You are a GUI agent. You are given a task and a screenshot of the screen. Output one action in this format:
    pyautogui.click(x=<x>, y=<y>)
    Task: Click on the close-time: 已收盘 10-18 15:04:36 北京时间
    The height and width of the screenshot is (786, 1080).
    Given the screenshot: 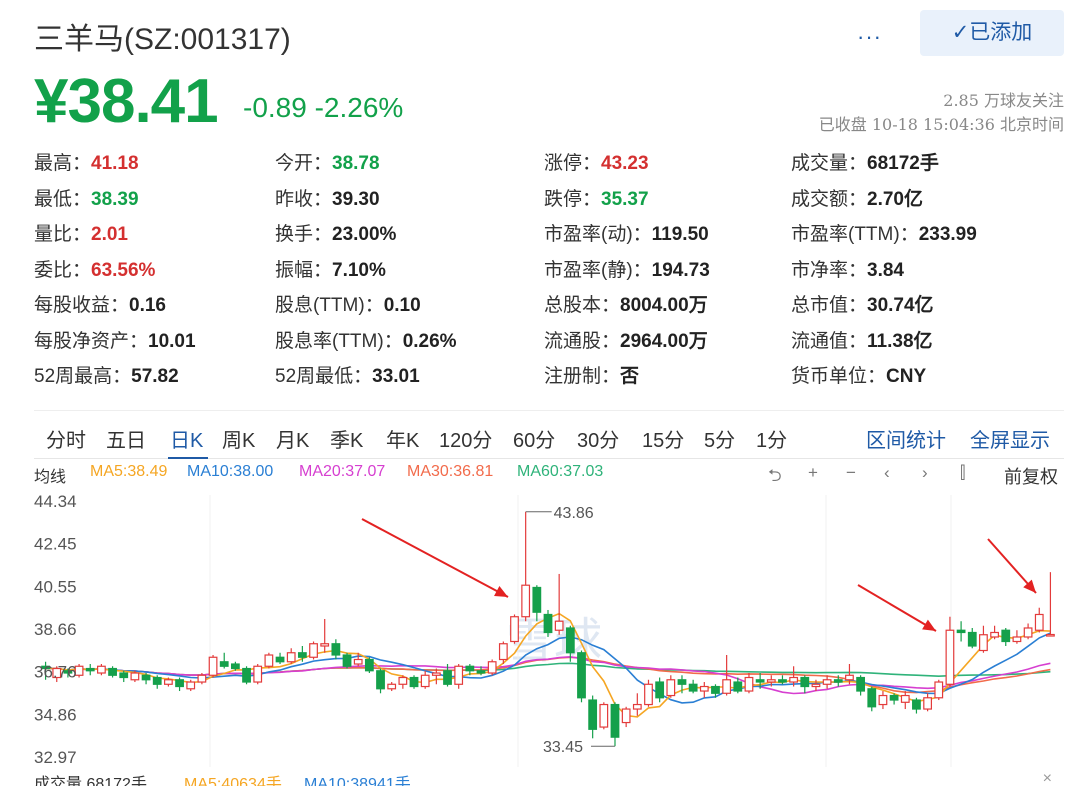 What is the action you would take?
    pyautogui.click(x=941, y=124)
    